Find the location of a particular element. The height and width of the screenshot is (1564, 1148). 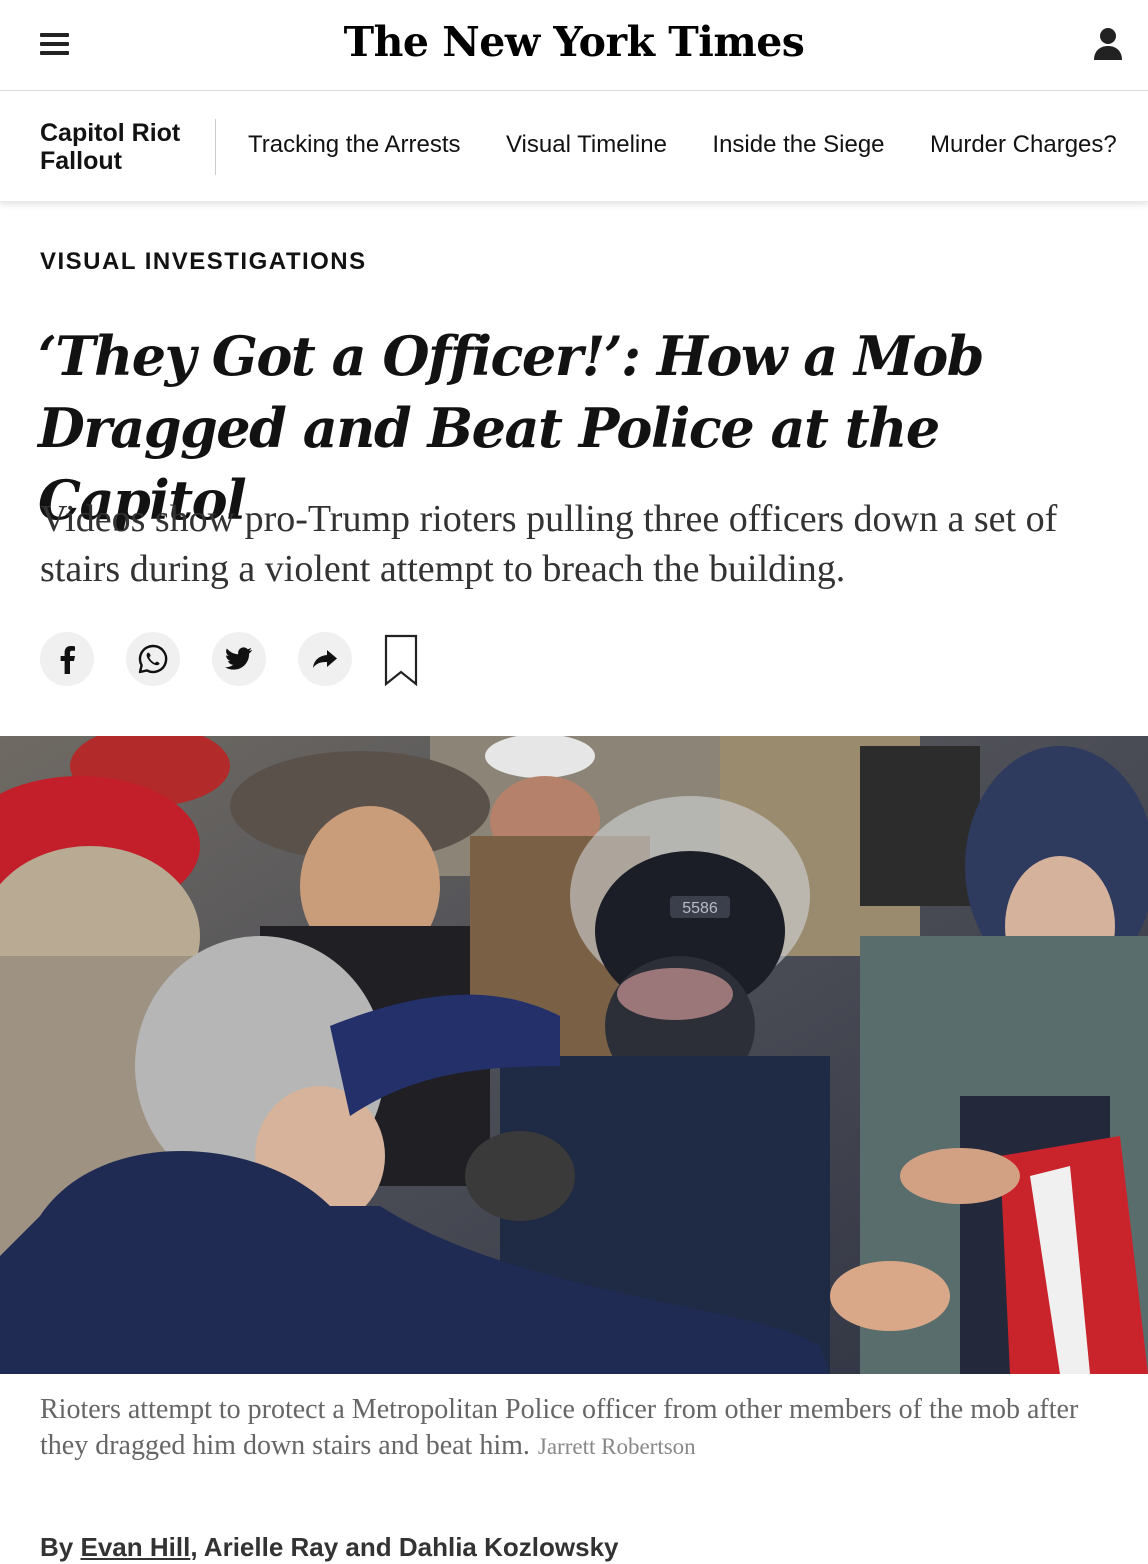

top-bar: The New York Times is located at coordinates (574, 45).